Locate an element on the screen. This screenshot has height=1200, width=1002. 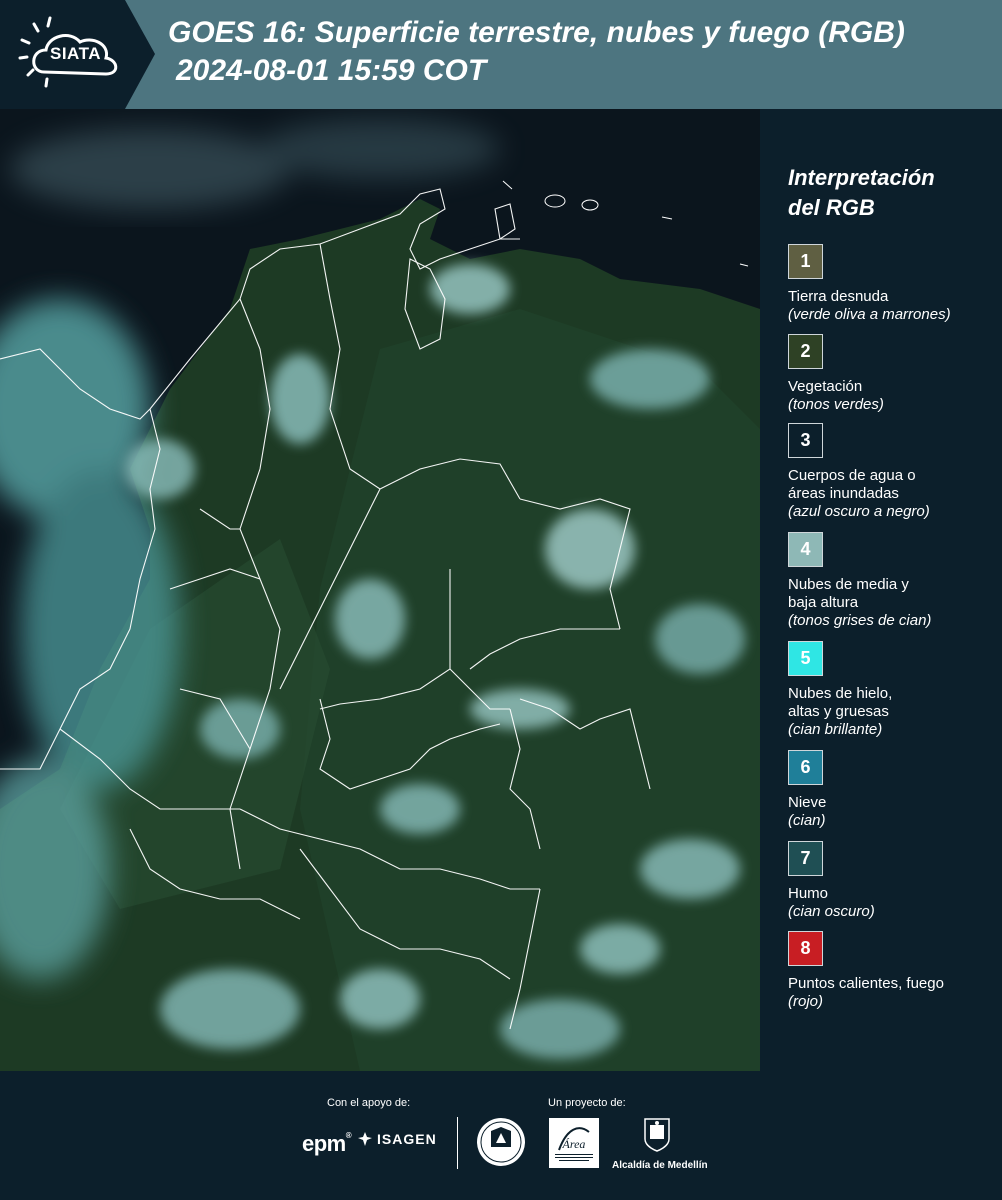
alcaldia-logo: Alcaldía de Medellín is located at coordinates (660, 1144).